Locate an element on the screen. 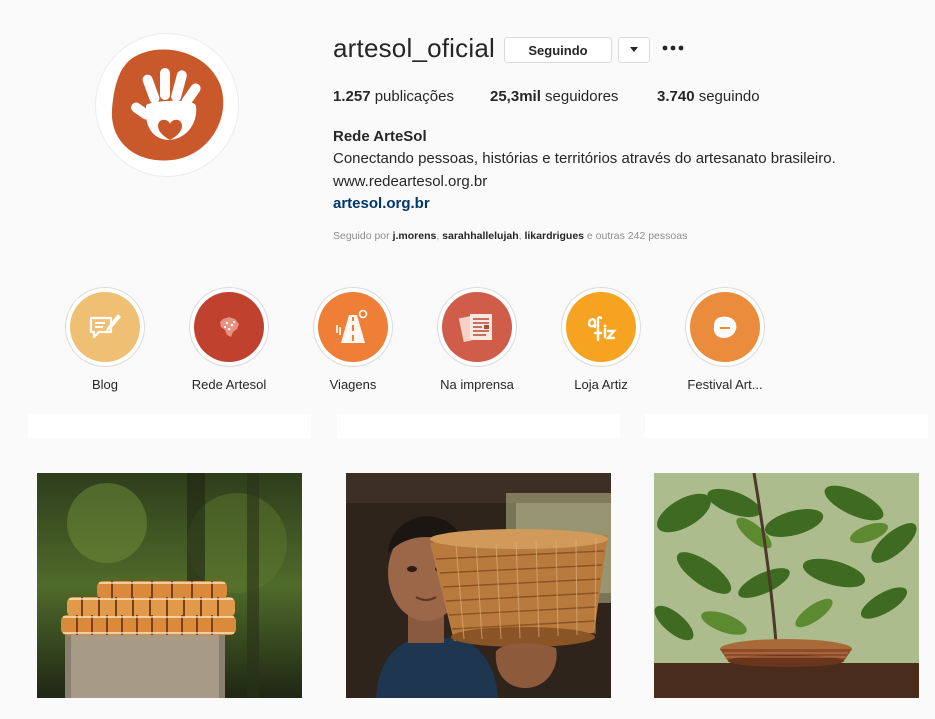  post-woven-bracelets is located at coordinates (169, 585).